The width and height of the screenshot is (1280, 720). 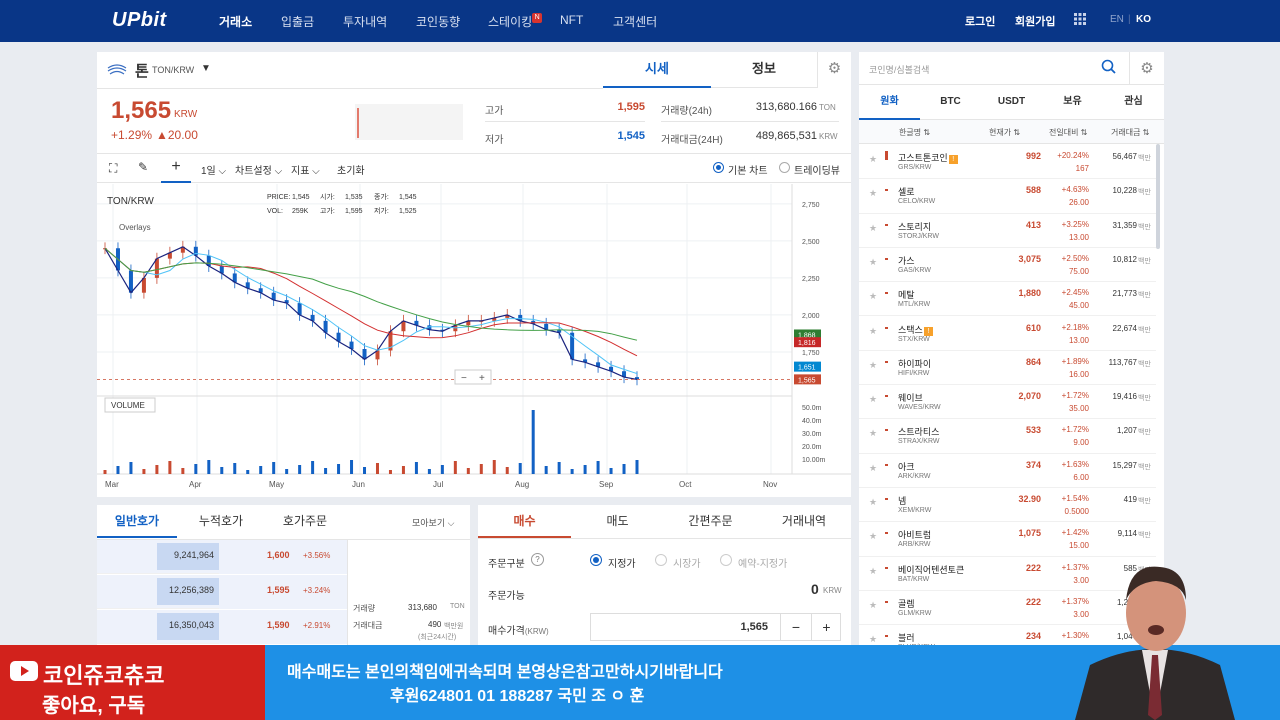 I want to click on price-increase-button: +, so click(x=826, y=627).